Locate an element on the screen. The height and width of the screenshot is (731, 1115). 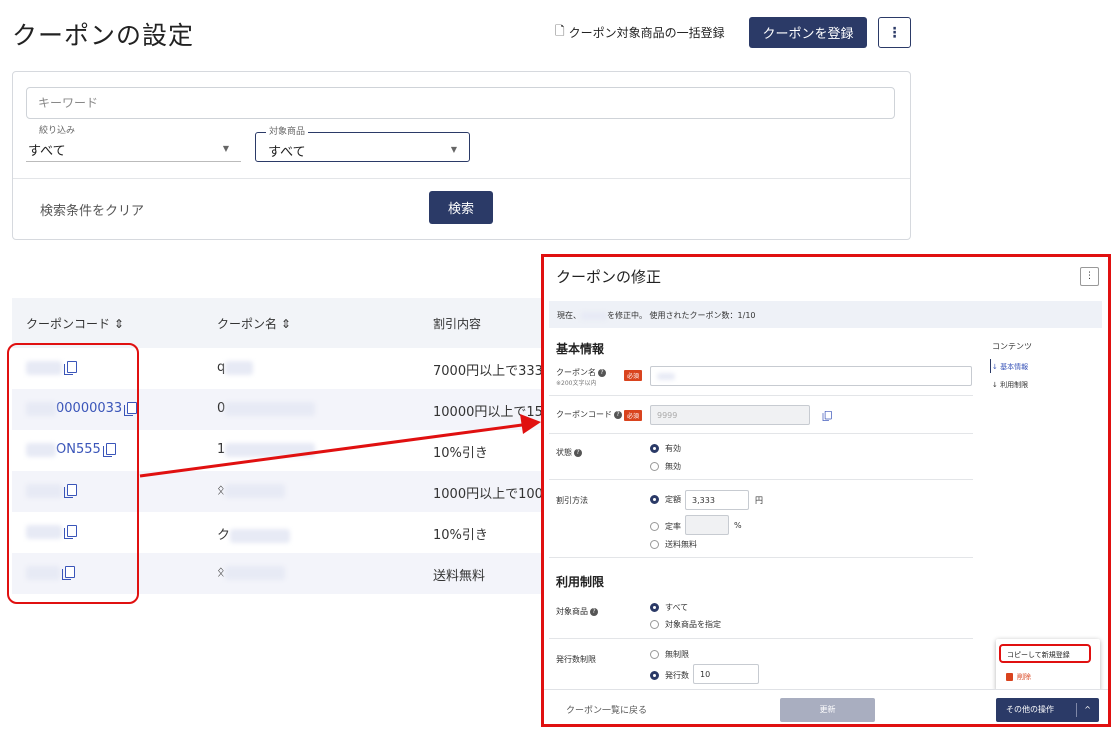
coupon-name-input is located at coordinates (811, 376).